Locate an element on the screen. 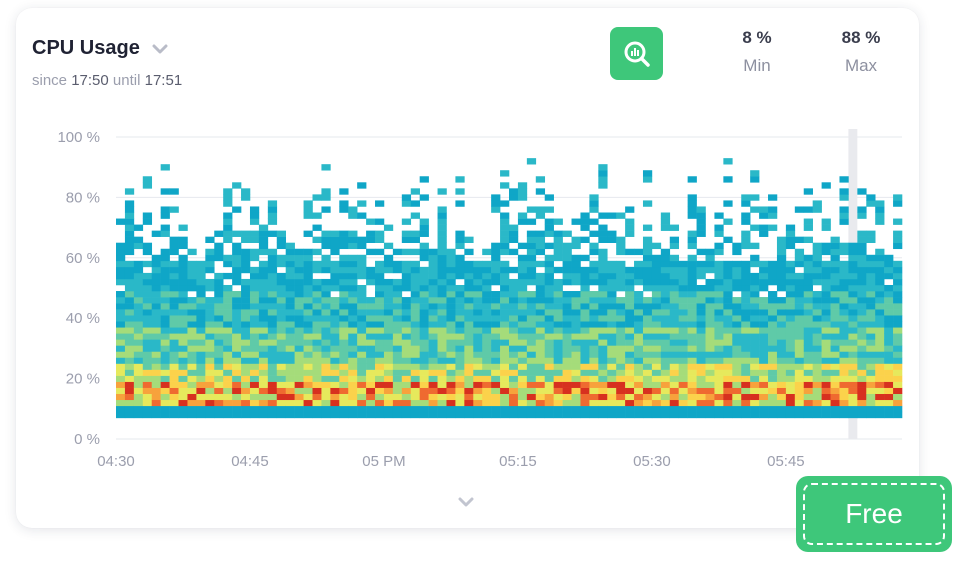  expand-chevron-icon is located at coordinates (466, 502).